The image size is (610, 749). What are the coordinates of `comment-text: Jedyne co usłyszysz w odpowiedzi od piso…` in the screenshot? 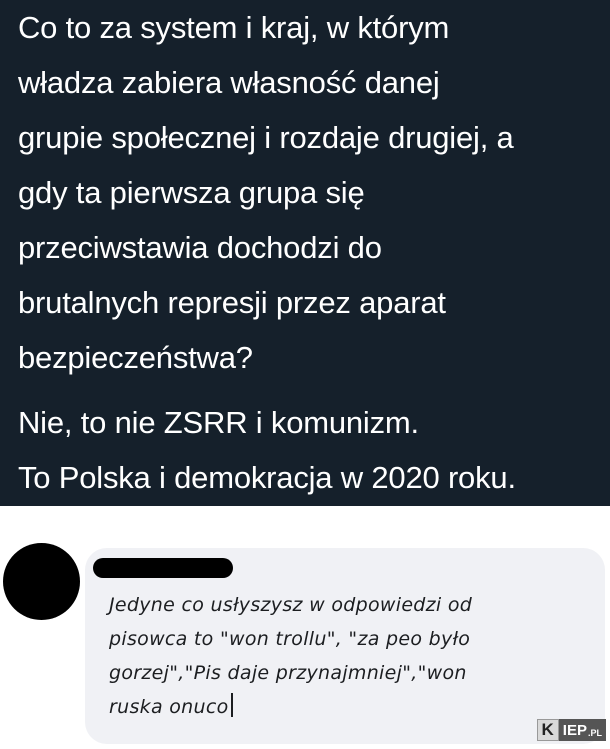 It's located at (354, 656).